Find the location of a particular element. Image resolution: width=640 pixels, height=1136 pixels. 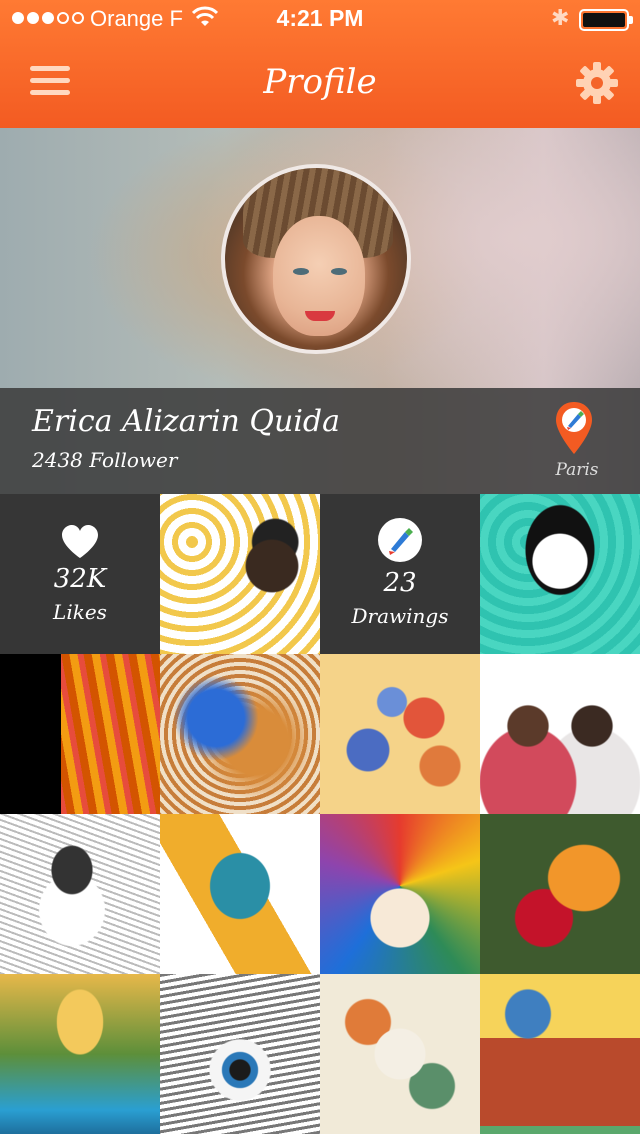

page-title: Profile is located at coordinates (320, 82).